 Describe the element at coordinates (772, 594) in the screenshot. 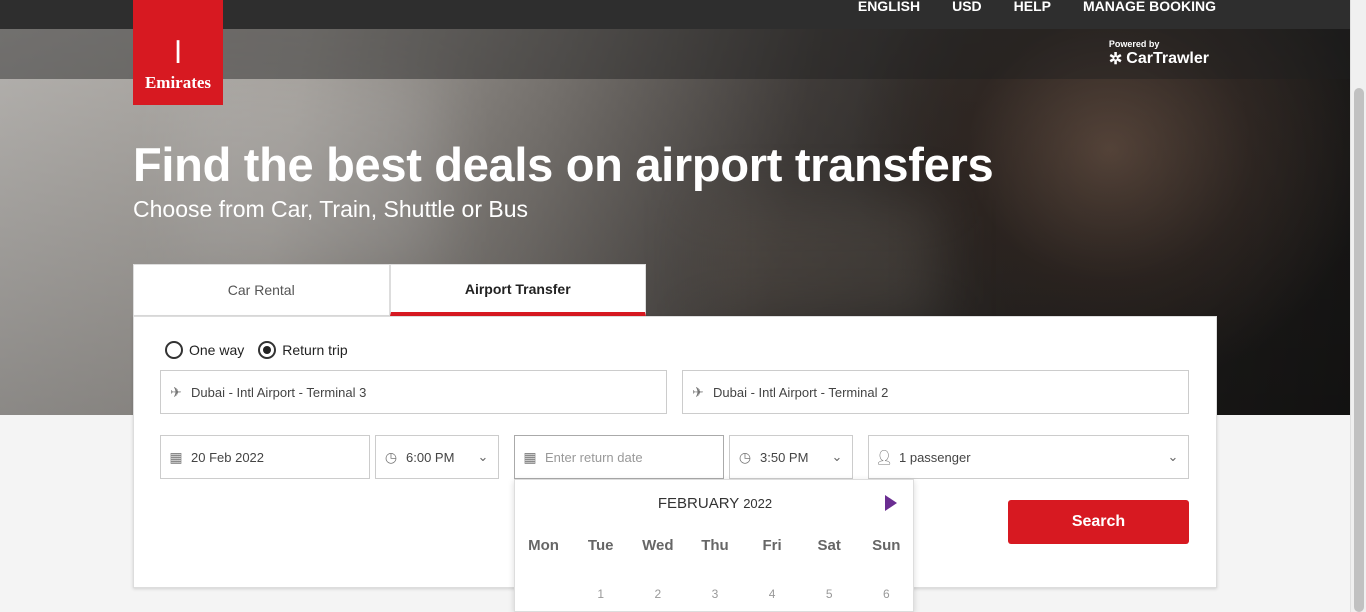

I see `calendar-day: 4` at that location.